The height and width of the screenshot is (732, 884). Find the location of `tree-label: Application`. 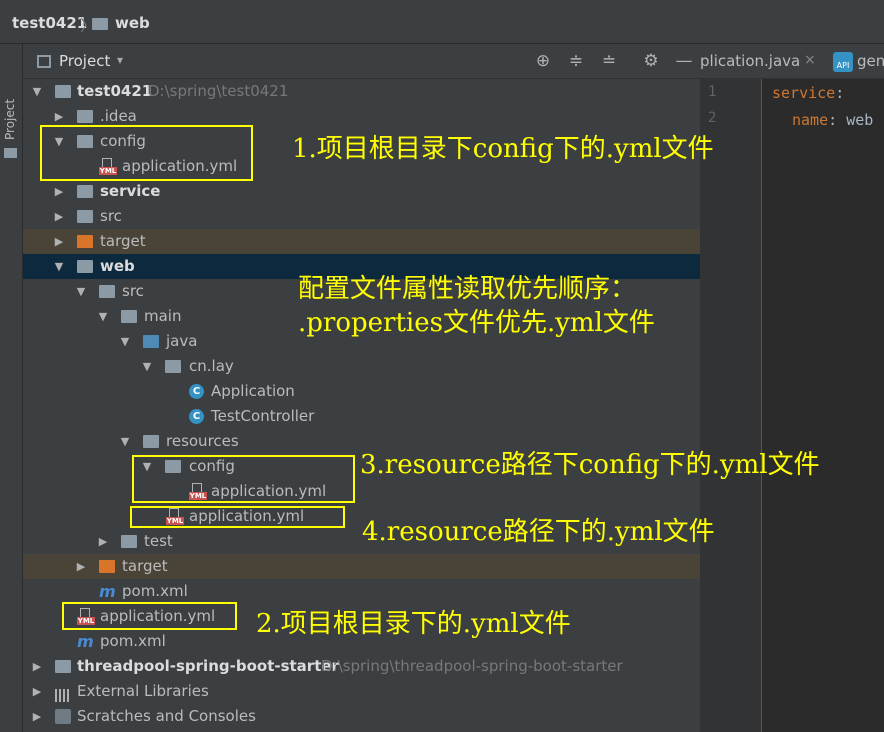

tree-label: Application is located at coordinates (253, 391).